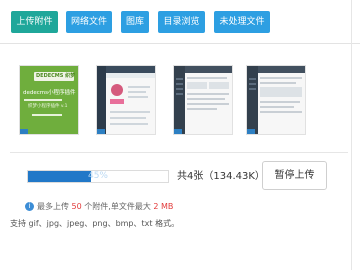 Image resolution: width=360 pixels, height=270 pixels. I want to click on upload-limits-info: i 最多上传 50 个附件,单文件最大 2 MB, so click(99, 207).